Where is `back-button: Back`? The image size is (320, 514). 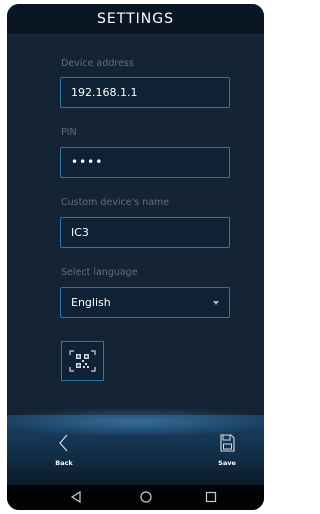
back-button: Back is located at coordinates (64, 451).